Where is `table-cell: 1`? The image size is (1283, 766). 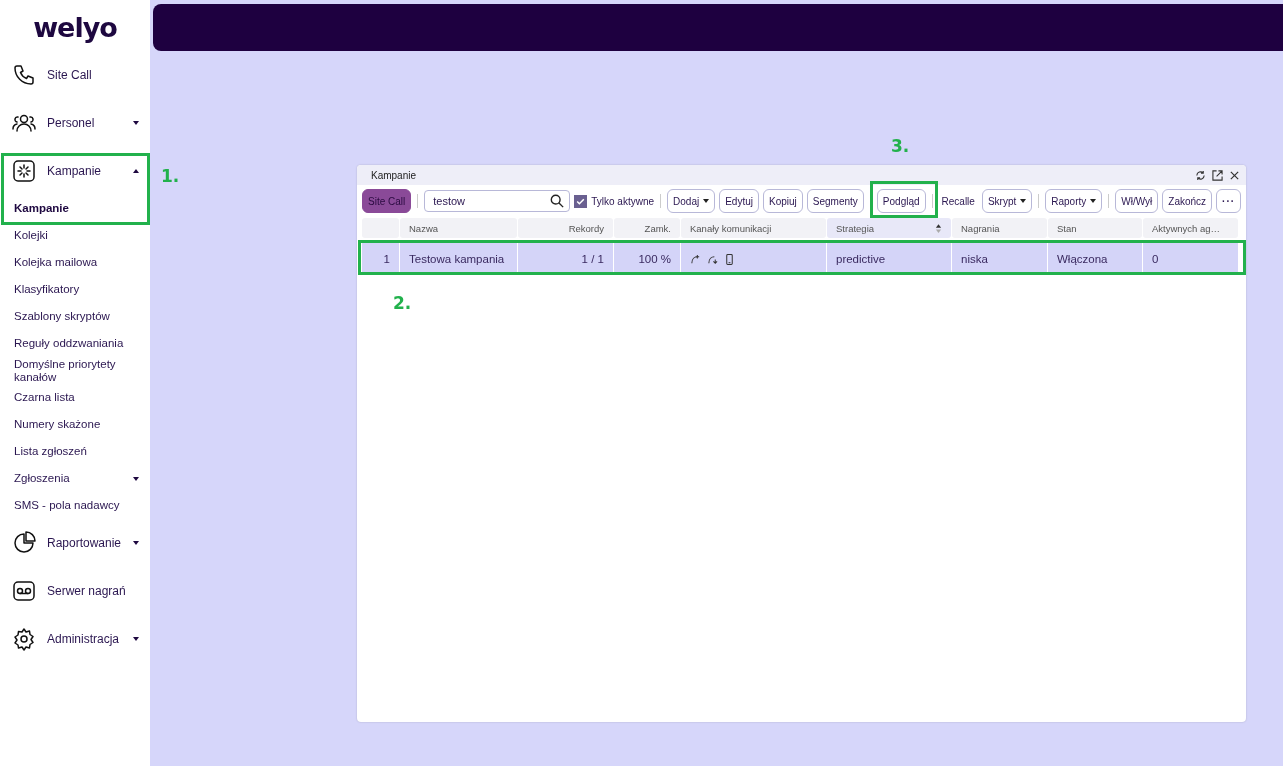 table-cell: 1 is located at coordinates (380, 259).